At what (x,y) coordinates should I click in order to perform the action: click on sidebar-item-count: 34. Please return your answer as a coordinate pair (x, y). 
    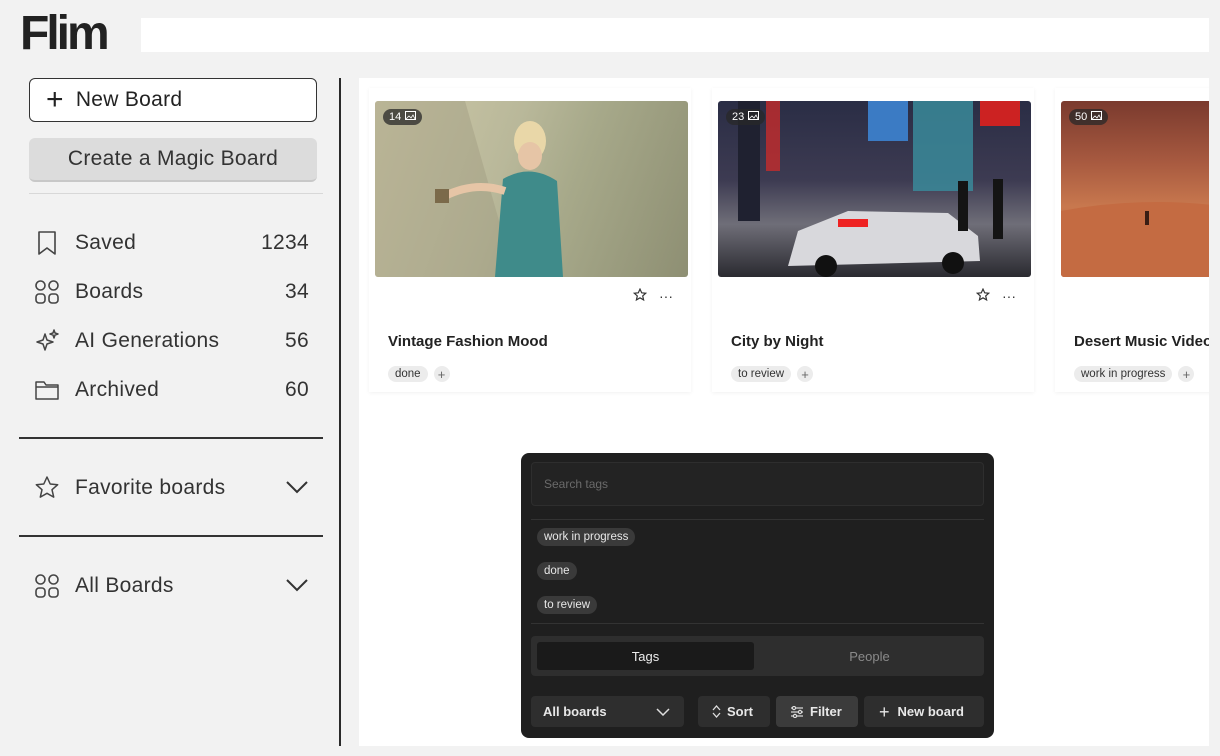
    Looking at the image, I should click on (297, 291).